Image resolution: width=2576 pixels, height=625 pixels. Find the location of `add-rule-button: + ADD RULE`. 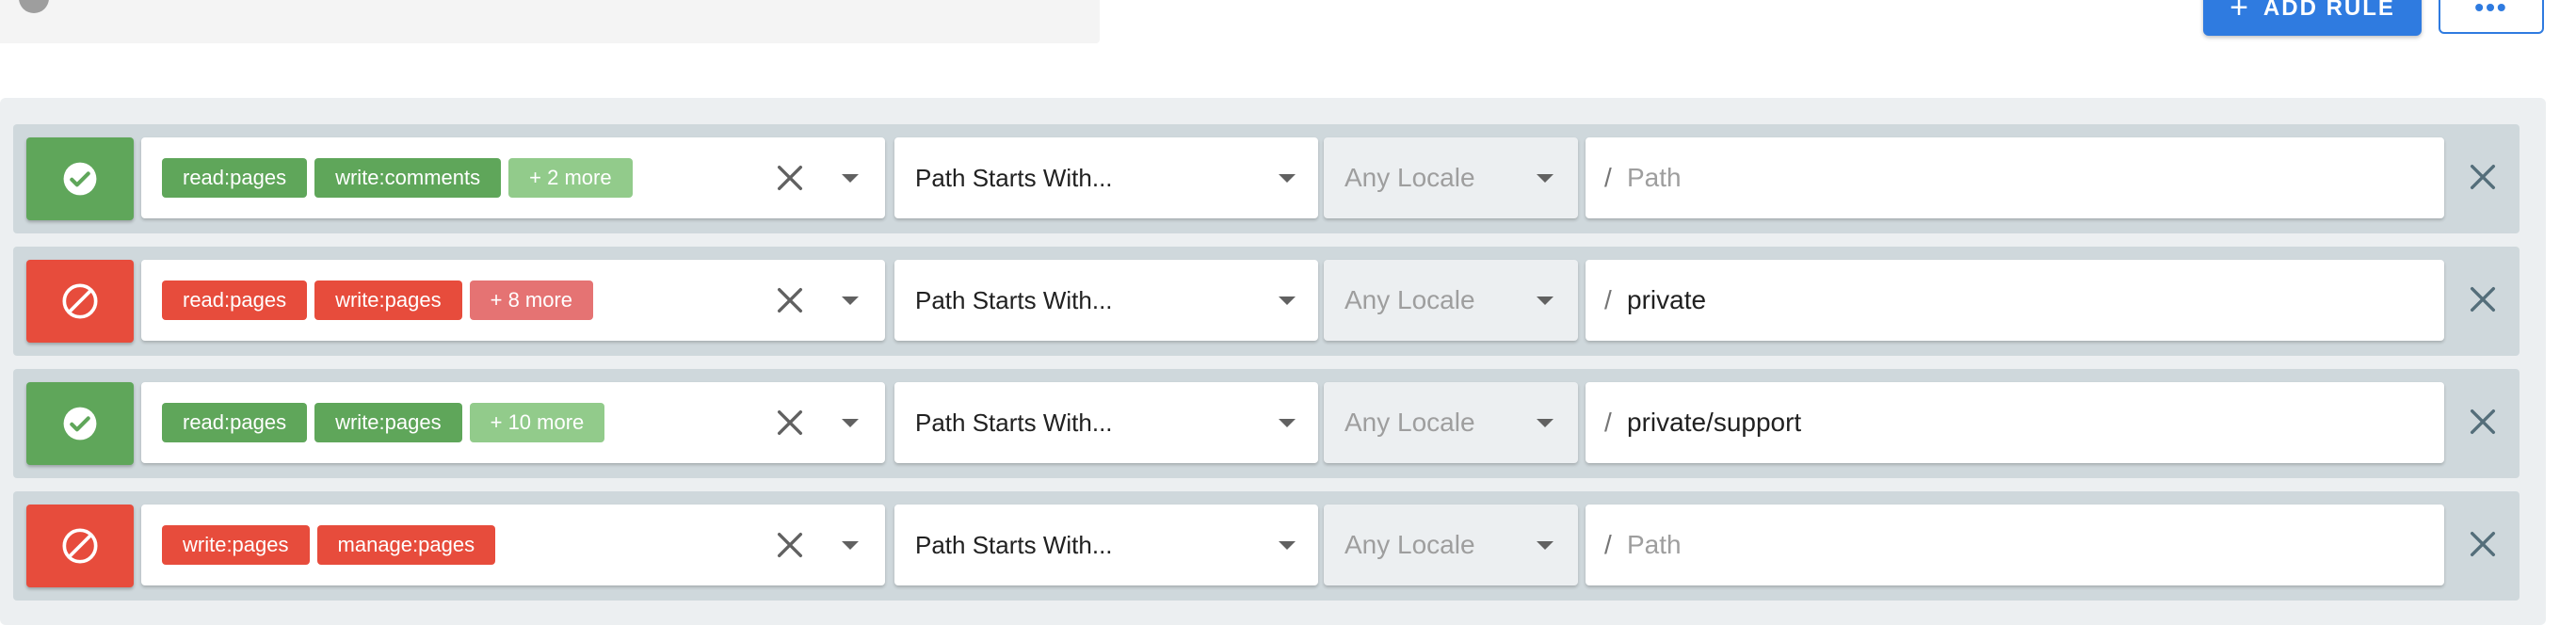

add-rule-button: + ADD RULE is located at coordinates (2312, 18).